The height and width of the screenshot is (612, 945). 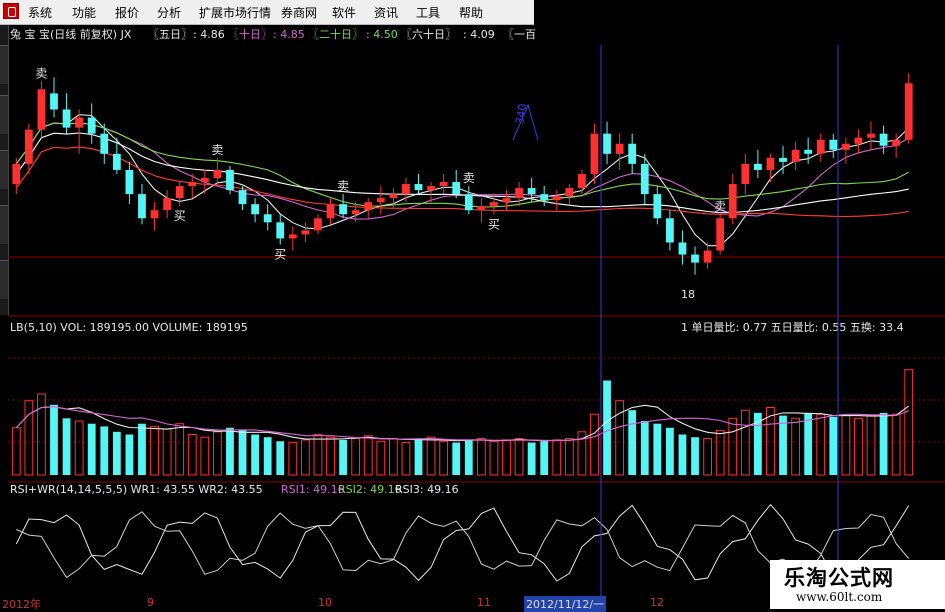 What do you see at coordinates (344, 12) in the screenshot?
I see `menu-software: 软件` at bounding box center [344, 12].